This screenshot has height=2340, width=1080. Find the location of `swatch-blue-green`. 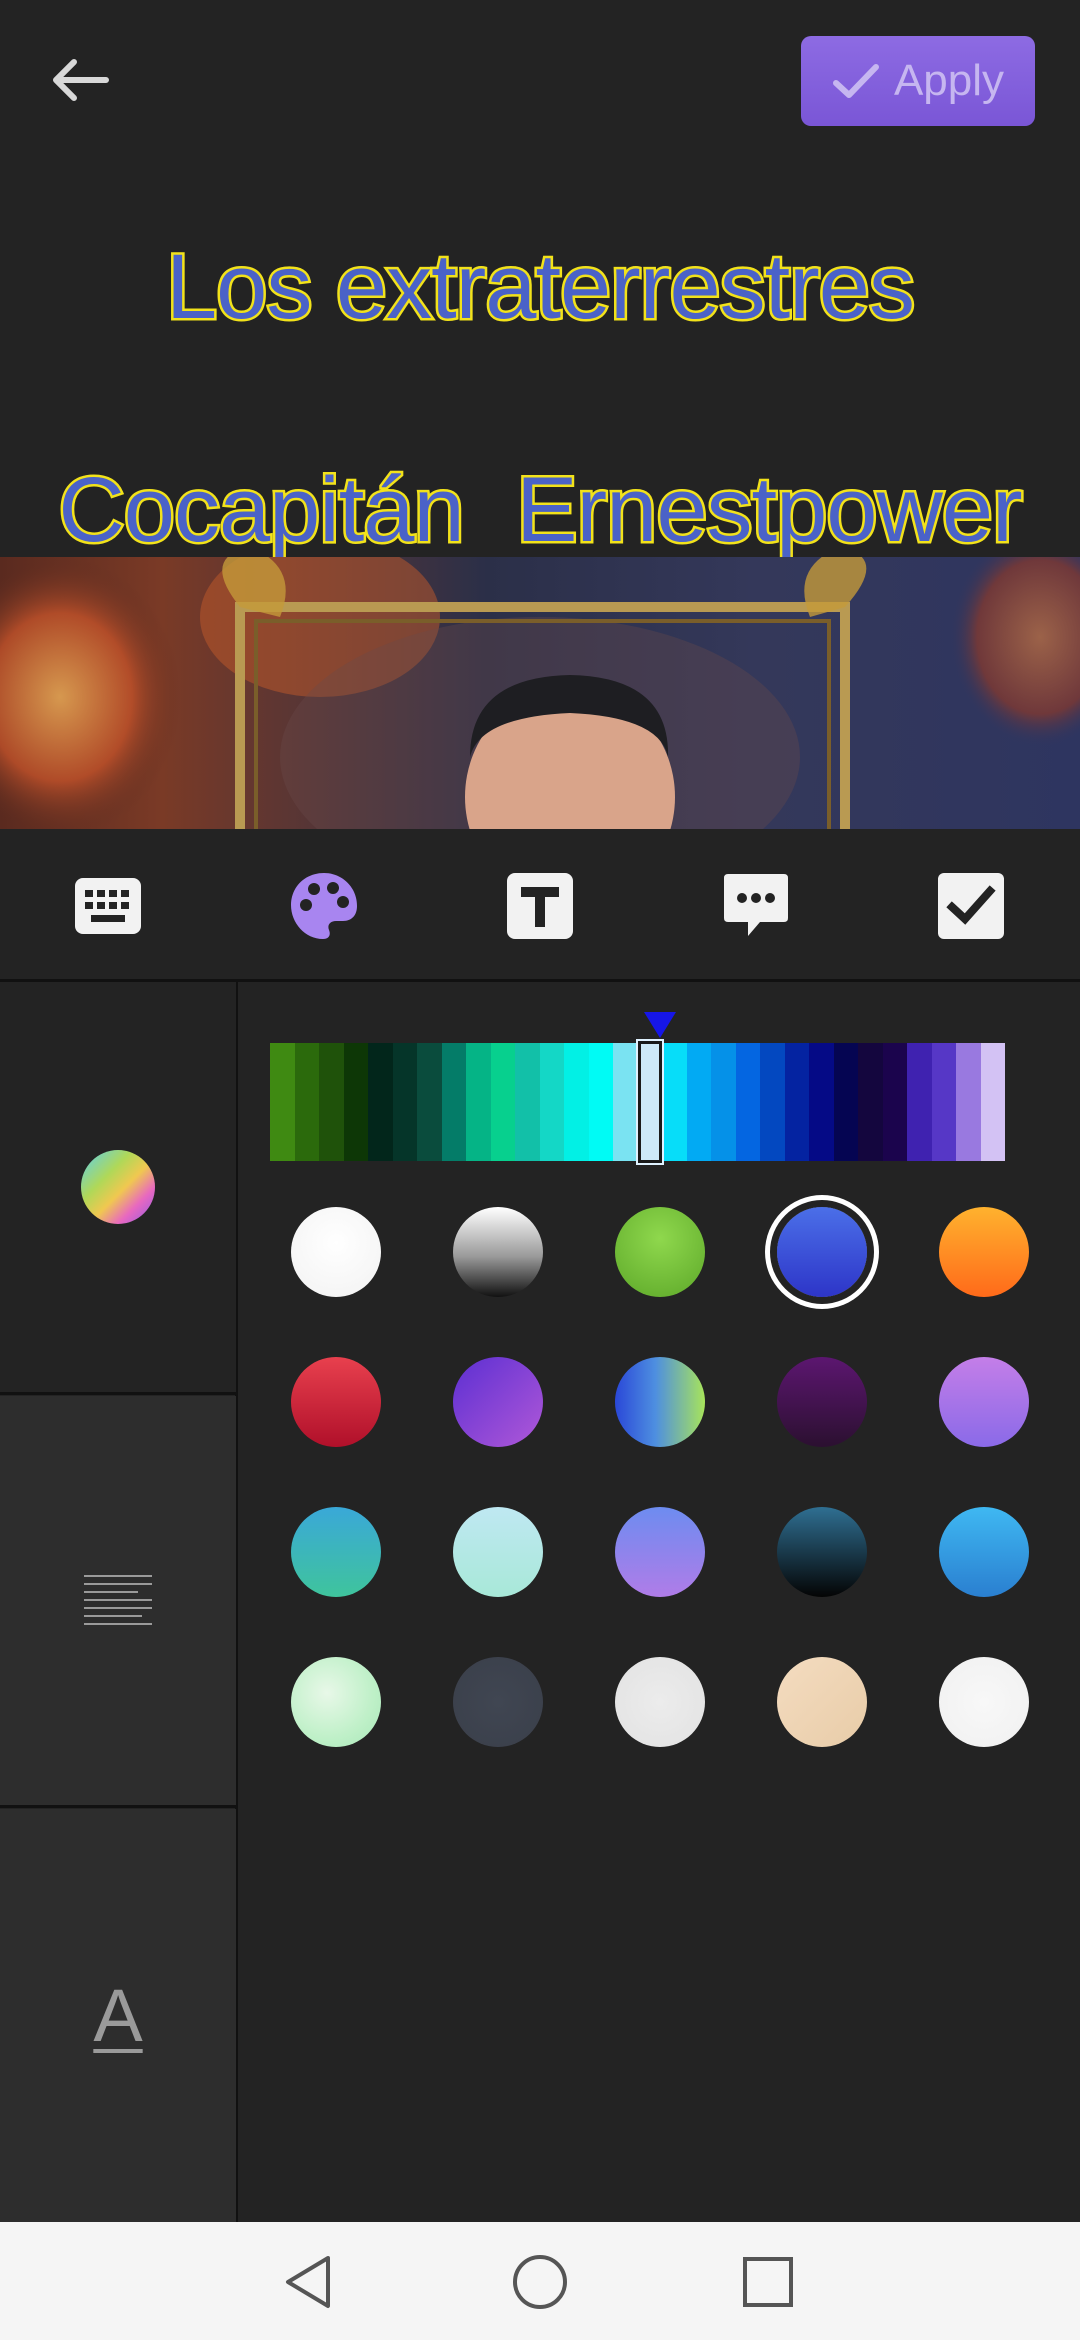

swatch-blue-green is located at coordinates (660, 1402).